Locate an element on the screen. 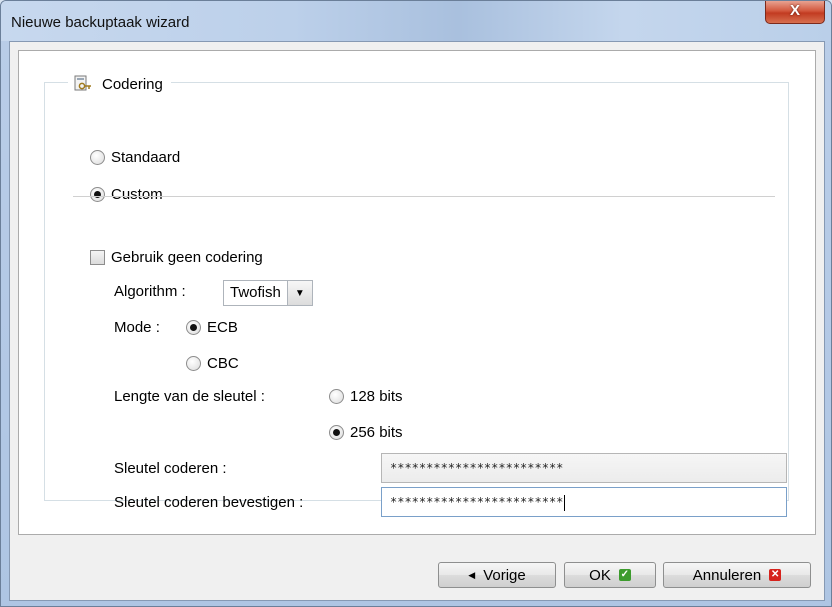 The width and height of the screenshot is (832, 607). radio-standard: Standaard is located at coordinates (135, 157).